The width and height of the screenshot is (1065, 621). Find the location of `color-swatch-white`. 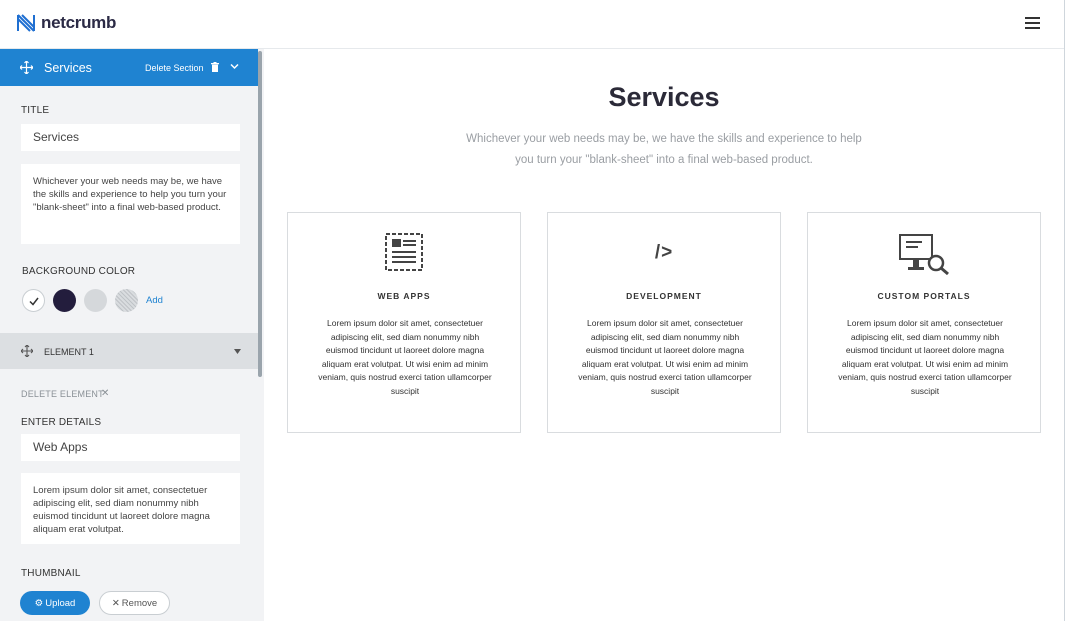

color-swatch-white is located at coordinates (33, 300).